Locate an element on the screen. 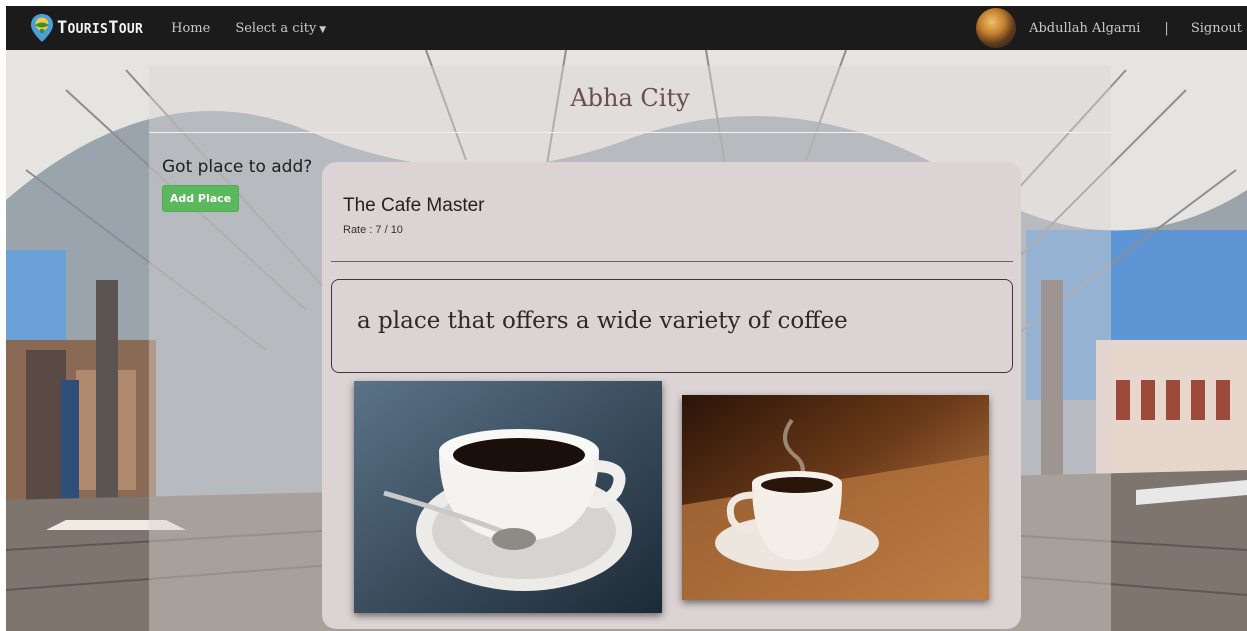 Image resolution: width=1247 pixels, height=631 pixels. add-place-button: Add Place is located at coordinates (200, 198).